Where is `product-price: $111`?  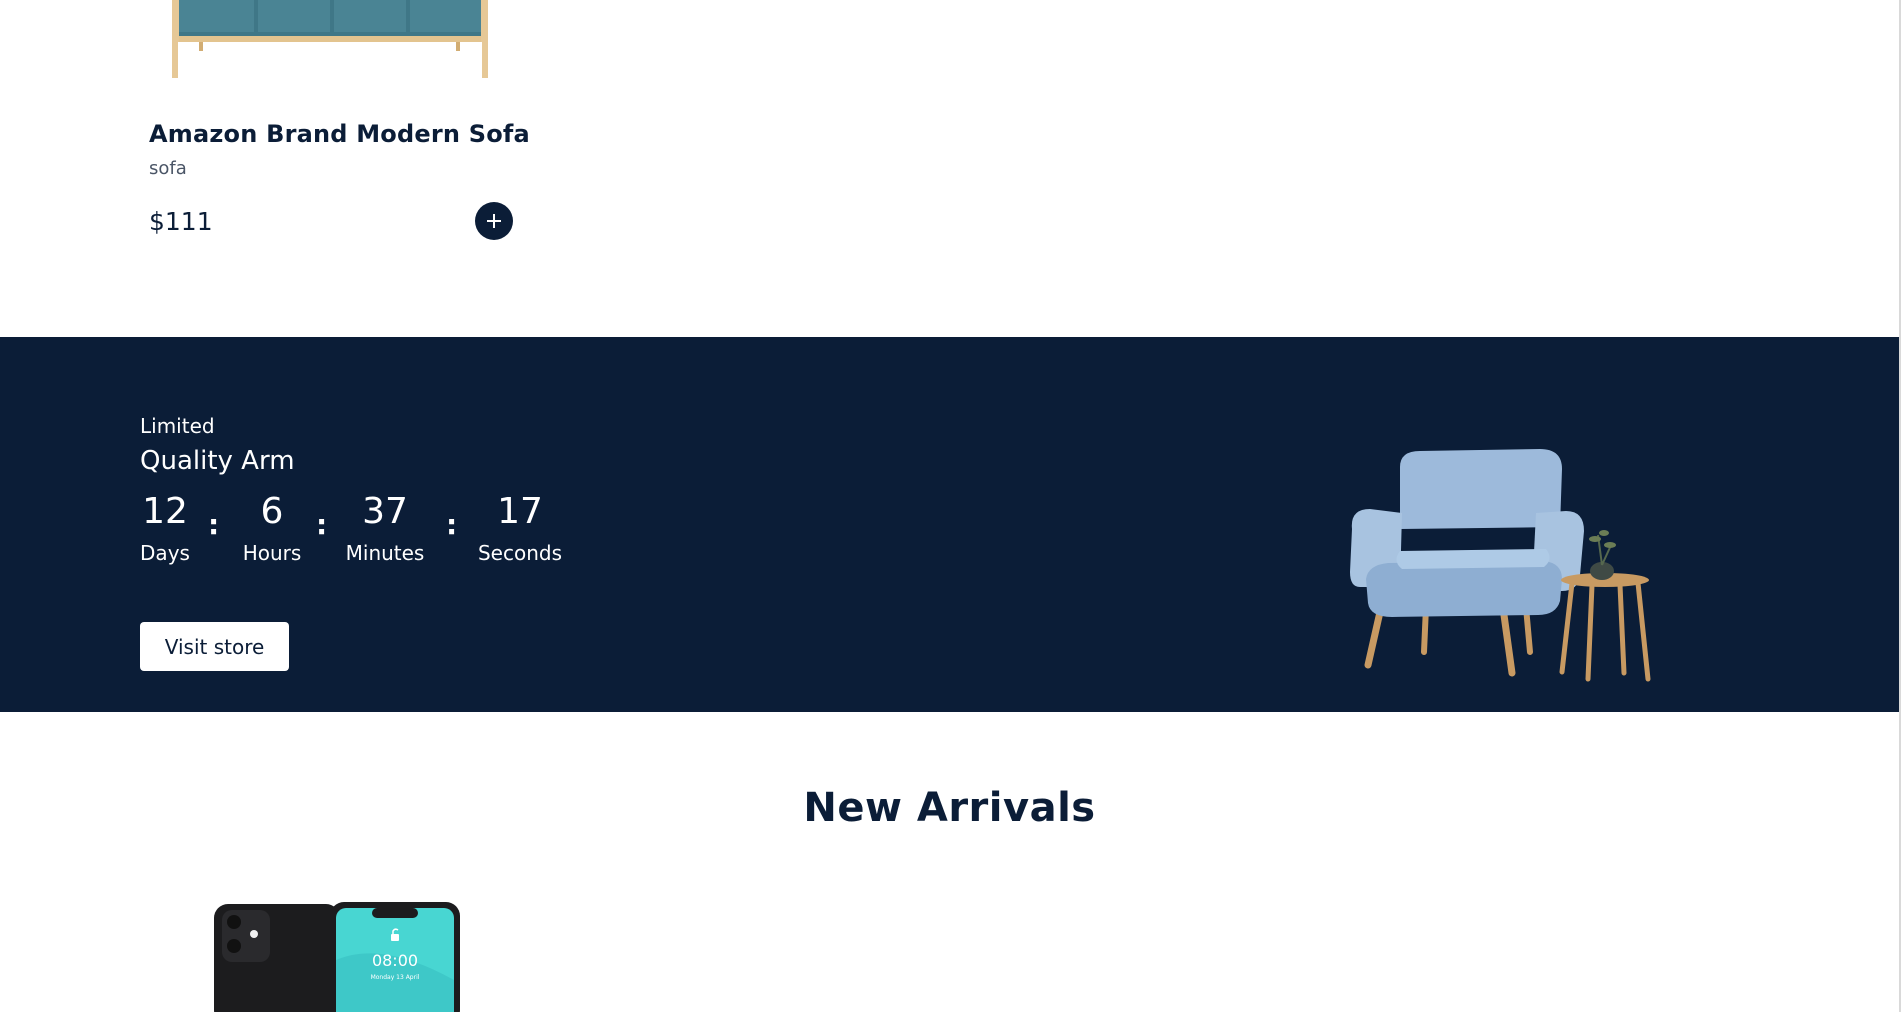
product-price: $111 is located at coordinates (181, 221).